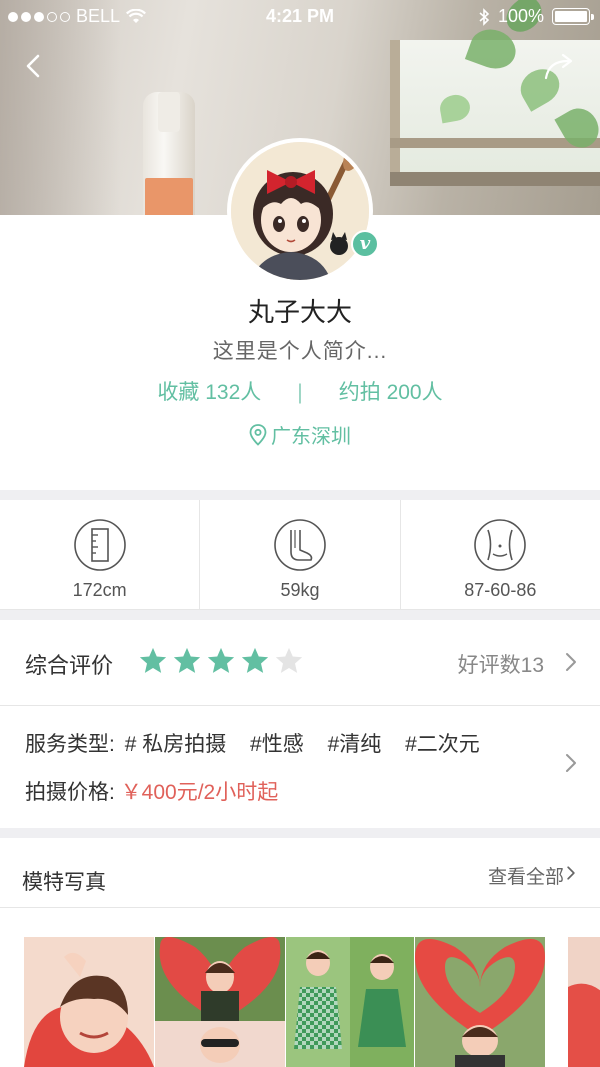 This screenshot has width=600, height=1067. I want to click on review-count: 好评数13, so click(500, 665).